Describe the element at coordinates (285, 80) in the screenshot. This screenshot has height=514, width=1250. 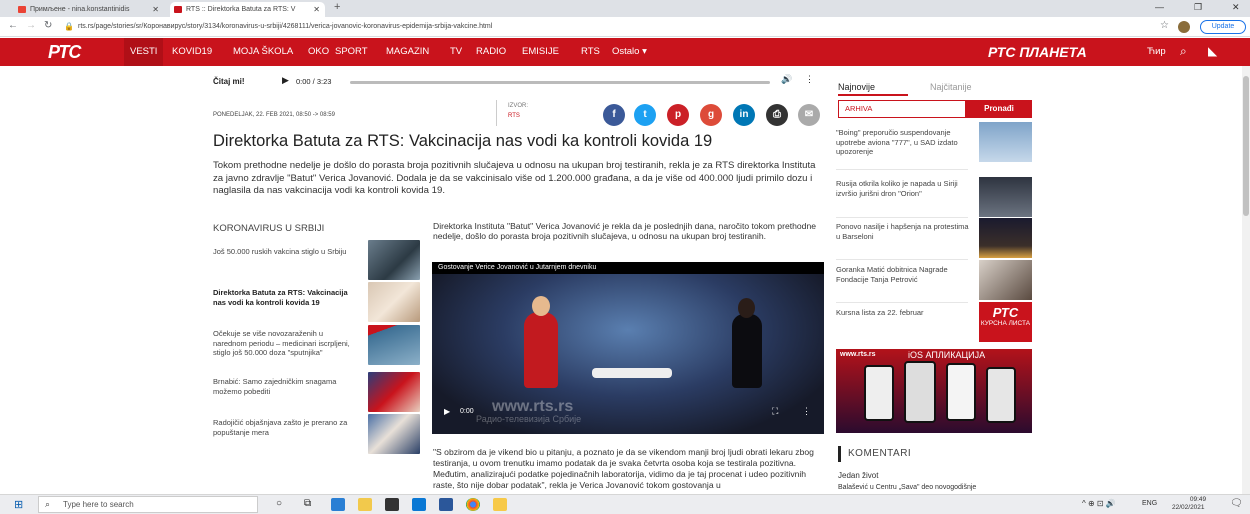
I see `play-icon: ▶` at that location.